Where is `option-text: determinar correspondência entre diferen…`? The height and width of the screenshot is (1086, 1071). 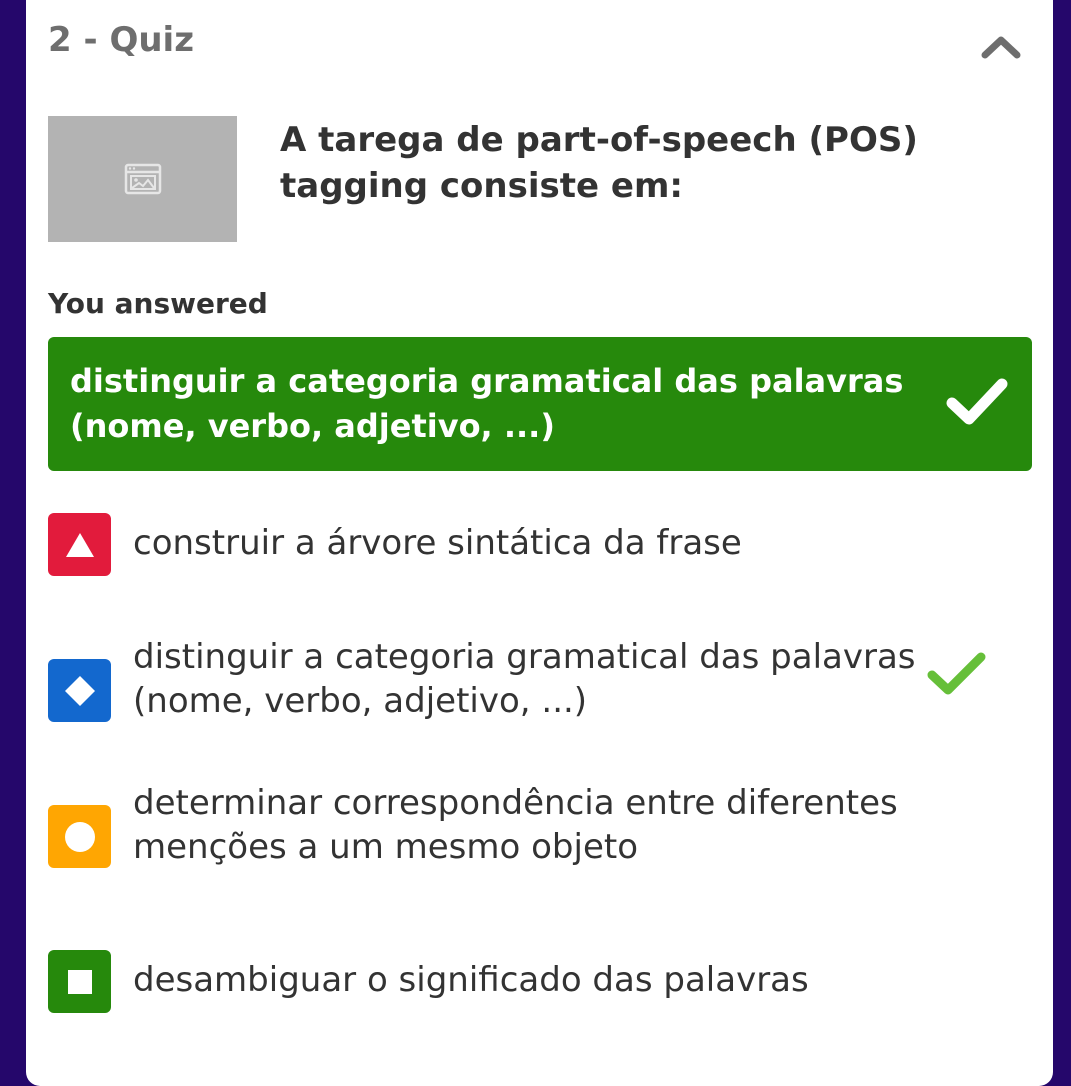 option-text: determinar correspondência entre diferen… is located at coordinates (515, 825).